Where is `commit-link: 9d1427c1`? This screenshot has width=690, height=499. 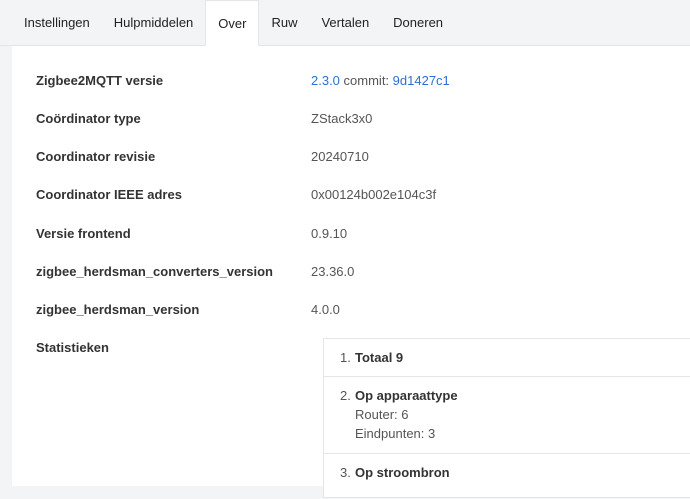 commit-link: 9d1427c1 is located at coordinates (421, 80).